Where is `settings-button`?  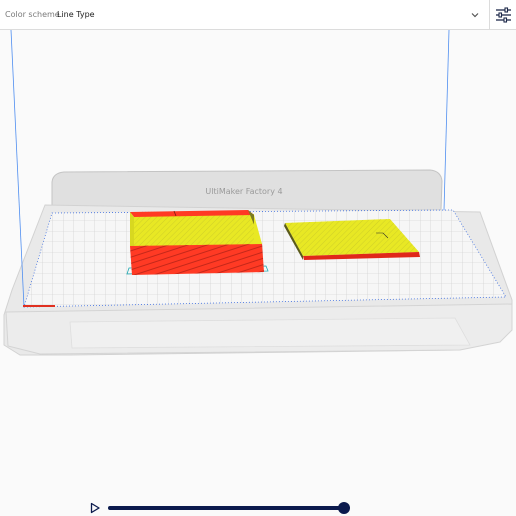
settings-button is located at coordinates (502, 15).